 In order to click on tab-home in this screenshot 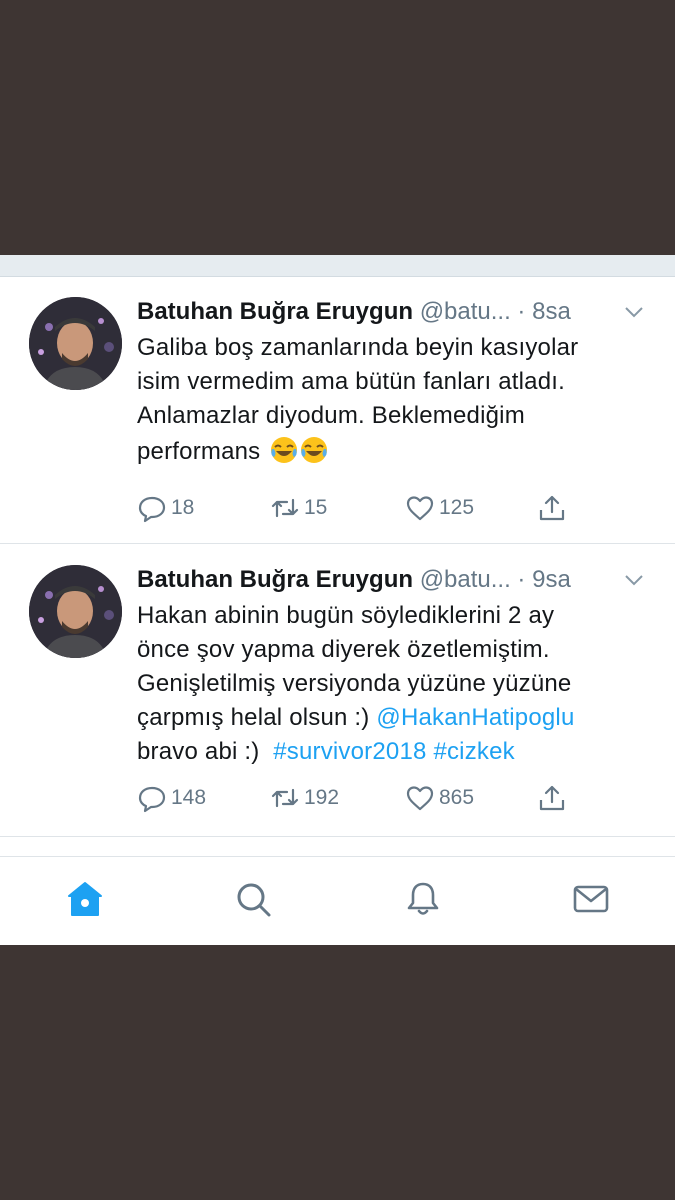, I will do `click(85, 899)`.